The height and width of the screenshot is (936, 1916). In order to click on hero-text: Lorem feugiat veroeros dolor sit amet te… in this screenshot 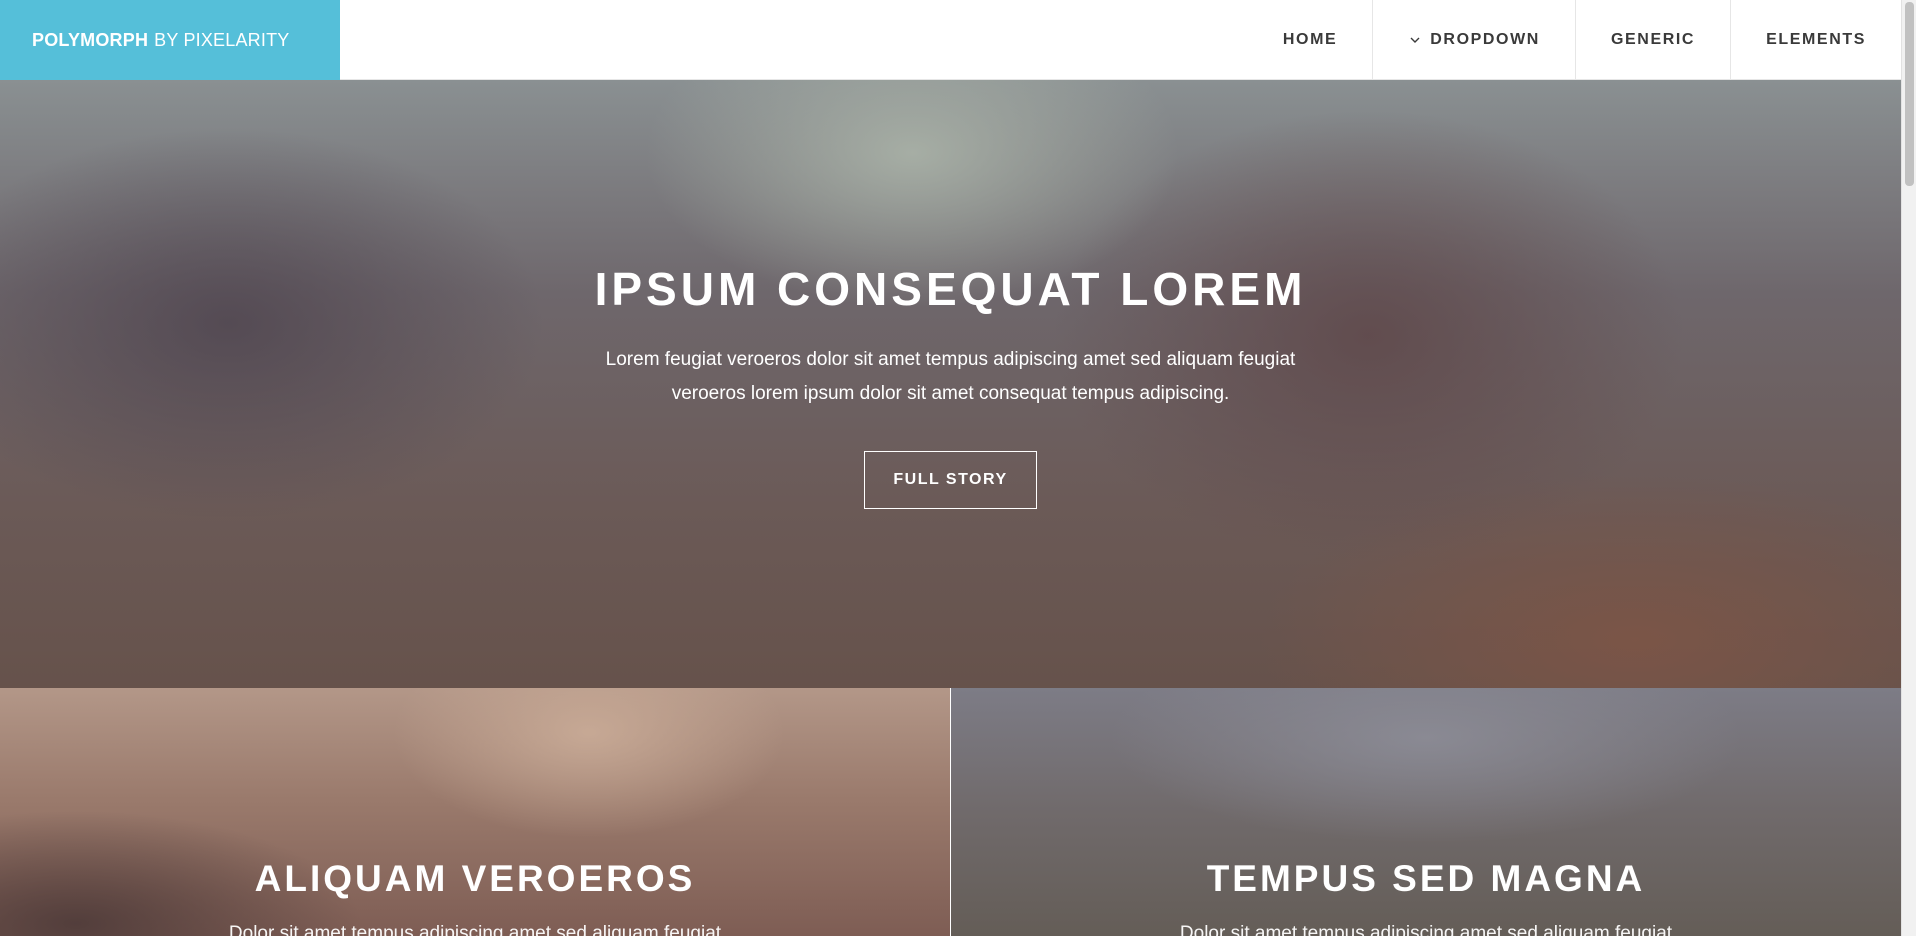, I will do `click(950, 376)`.